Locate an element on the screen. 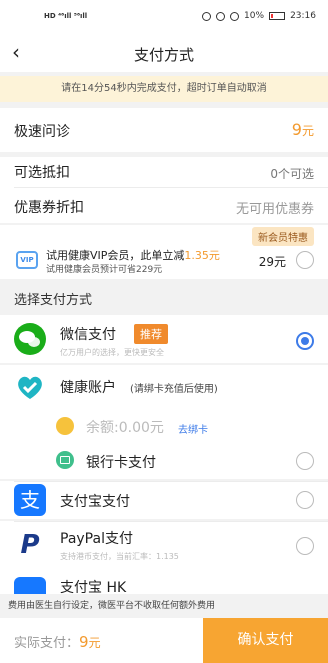 Image resolution: width=328 pixels, height=663 pixels. bind-card-link: 去绑卡 is located at coordinates (193, 428).